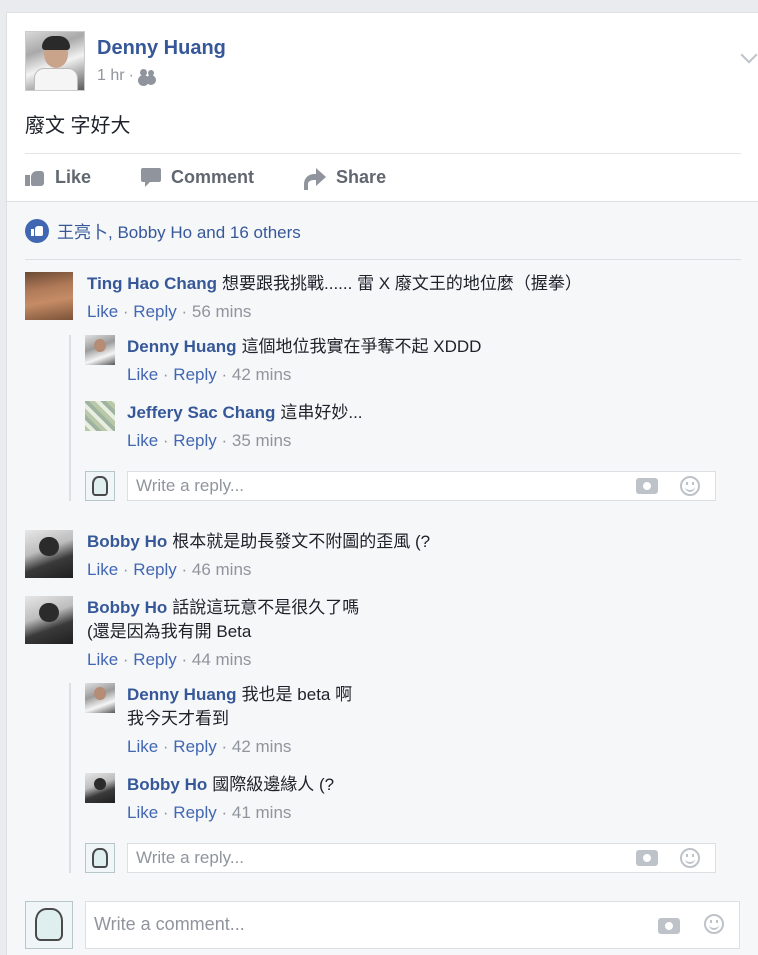 The image size is (758, 955). What do you see at coordinates (37, 230) in the screenshot?
I see `like-badge-icon` at bounding box center [37, 230].